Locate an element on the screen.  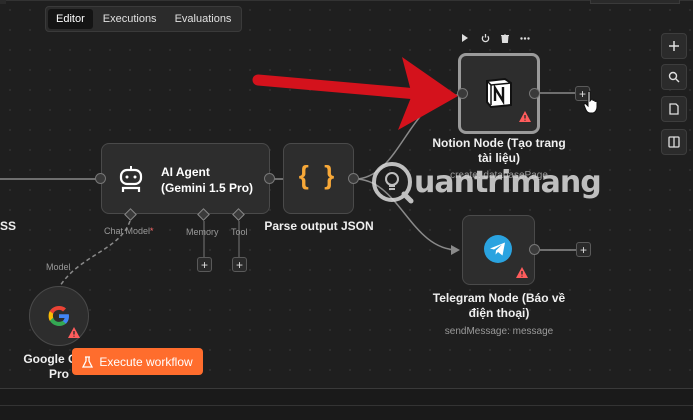
telegram-output-port is located at coordinates (534, 249).